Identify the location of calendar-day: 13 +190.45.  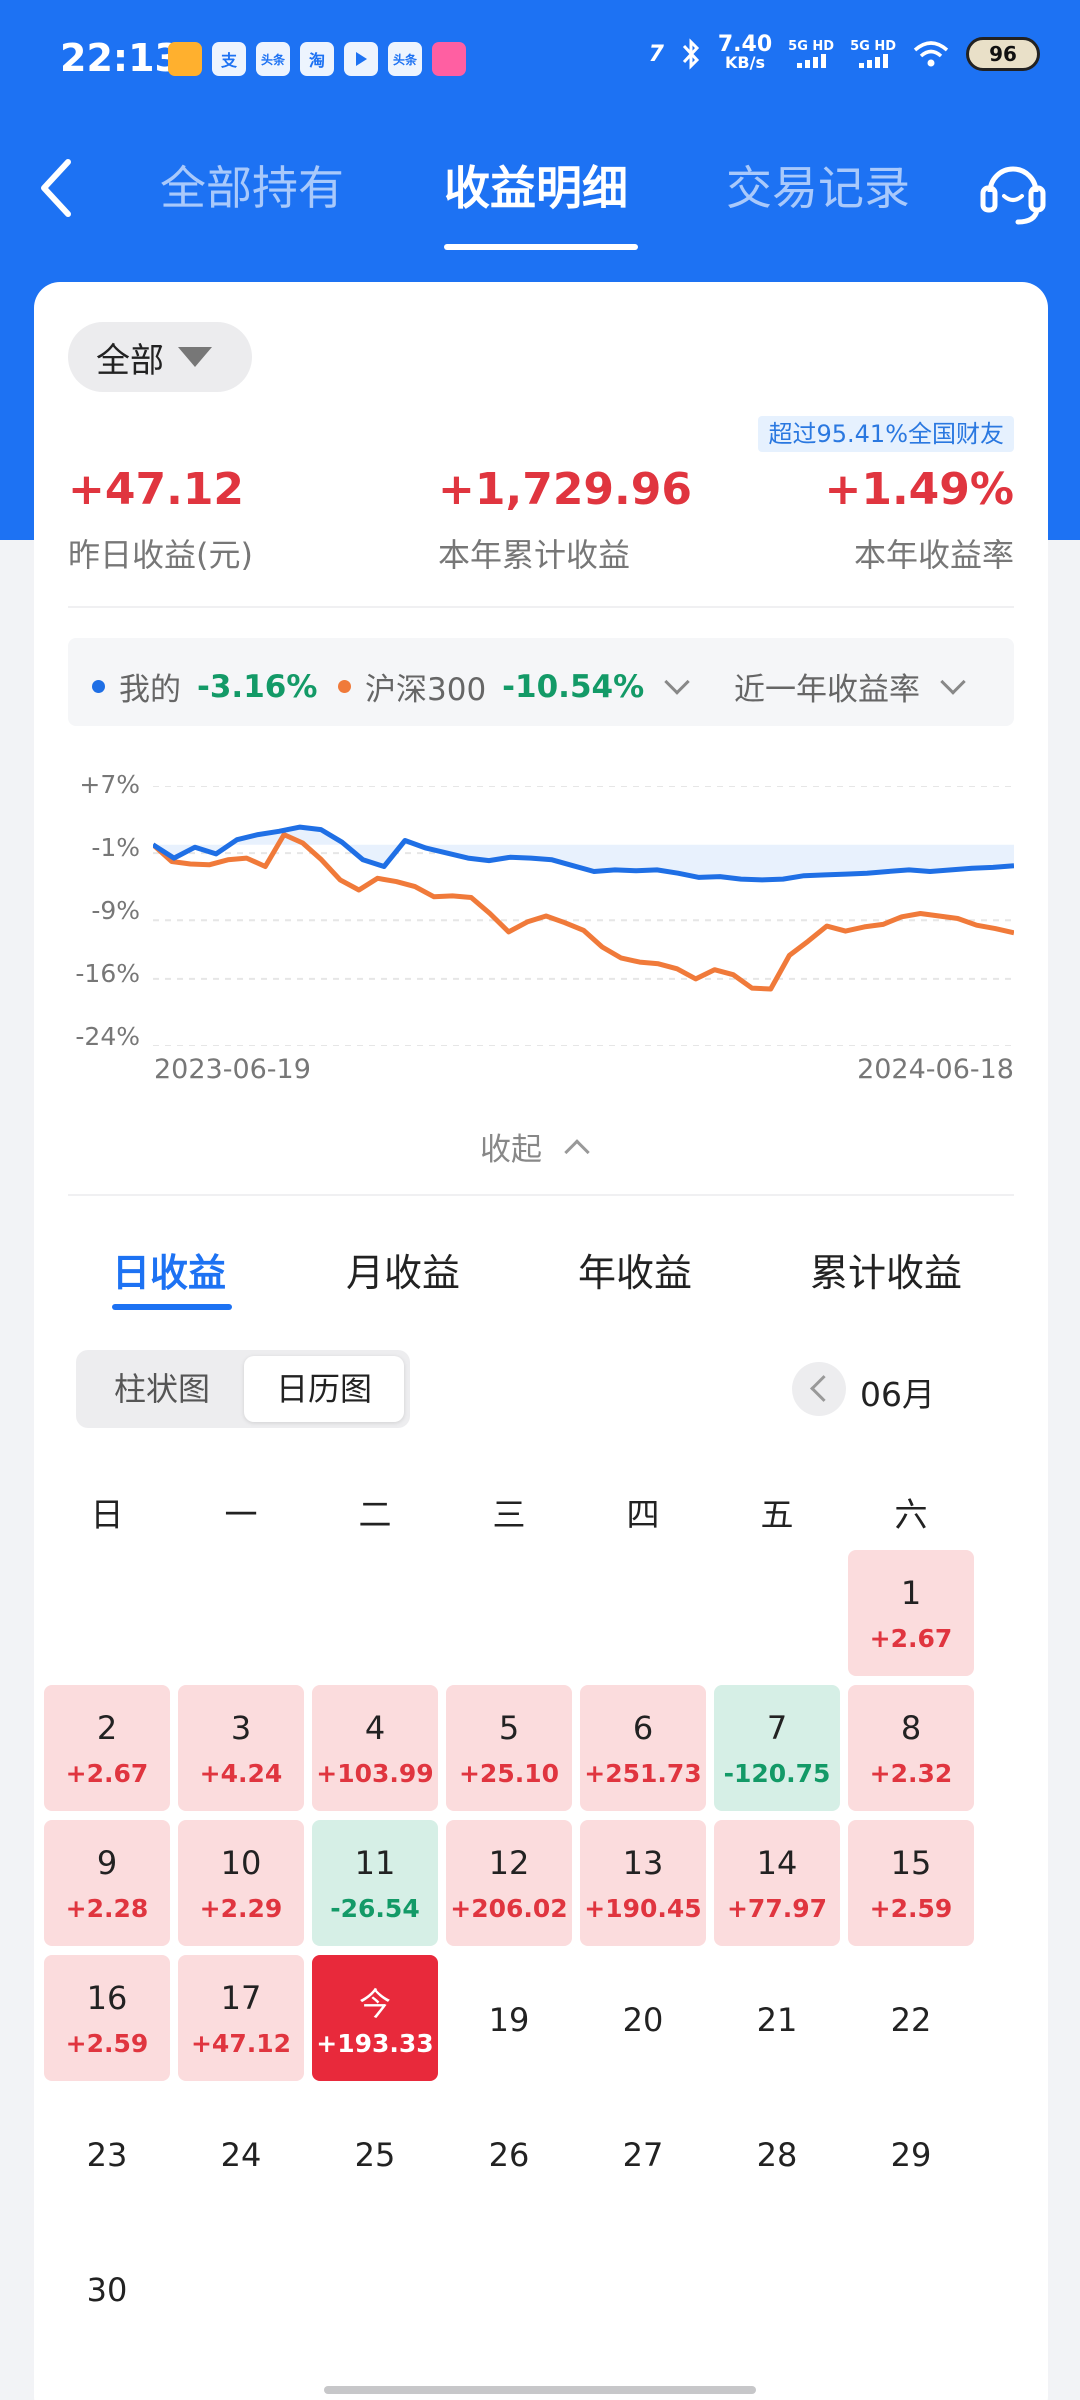
(643, 1883).